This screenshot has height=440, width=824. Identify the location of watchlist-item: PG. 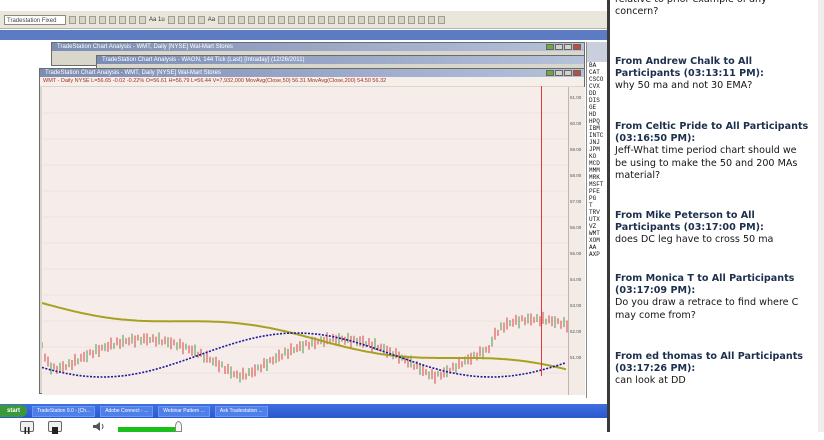
(597, 198).